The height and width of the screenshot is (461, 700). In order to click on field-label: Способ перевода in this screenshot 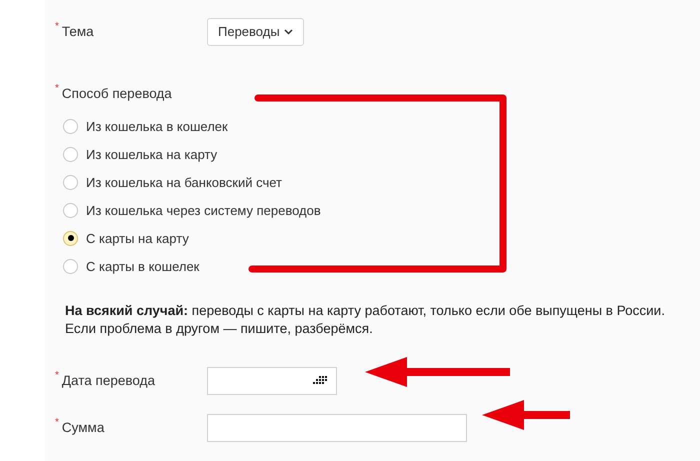, I will do `click(117, 94)`.